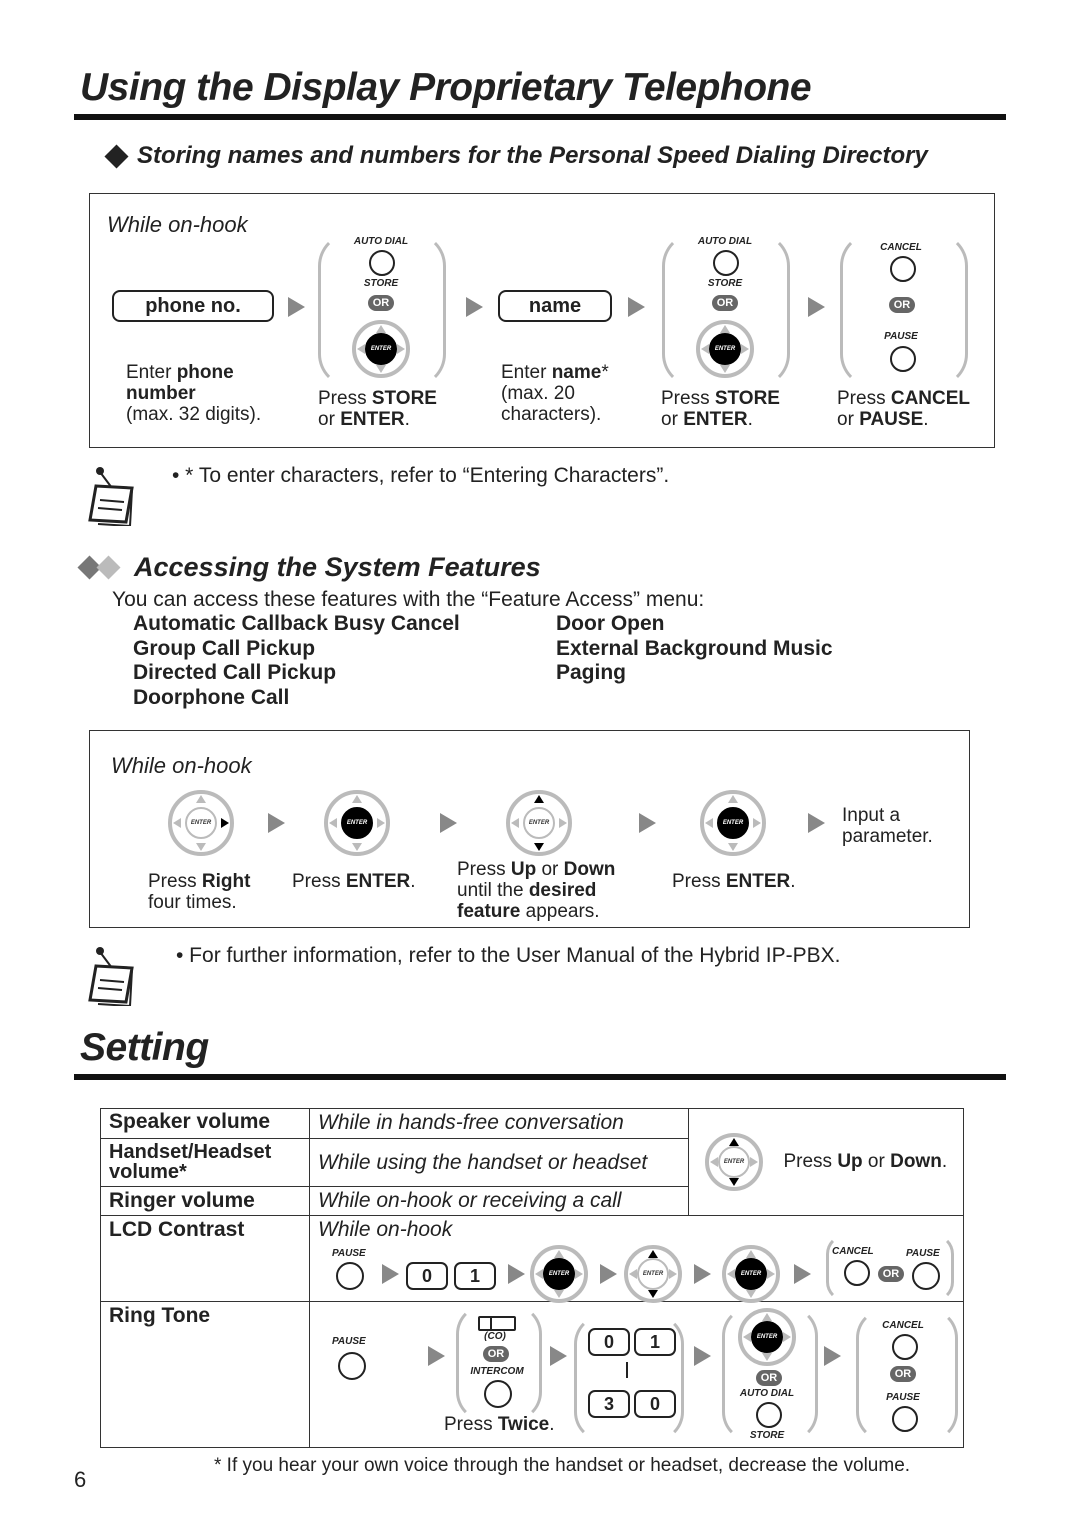 This screenshot has width=1080, height=1527. I want to click on setting-condition: While on-hook or receiving a call, so click(499, 1201).